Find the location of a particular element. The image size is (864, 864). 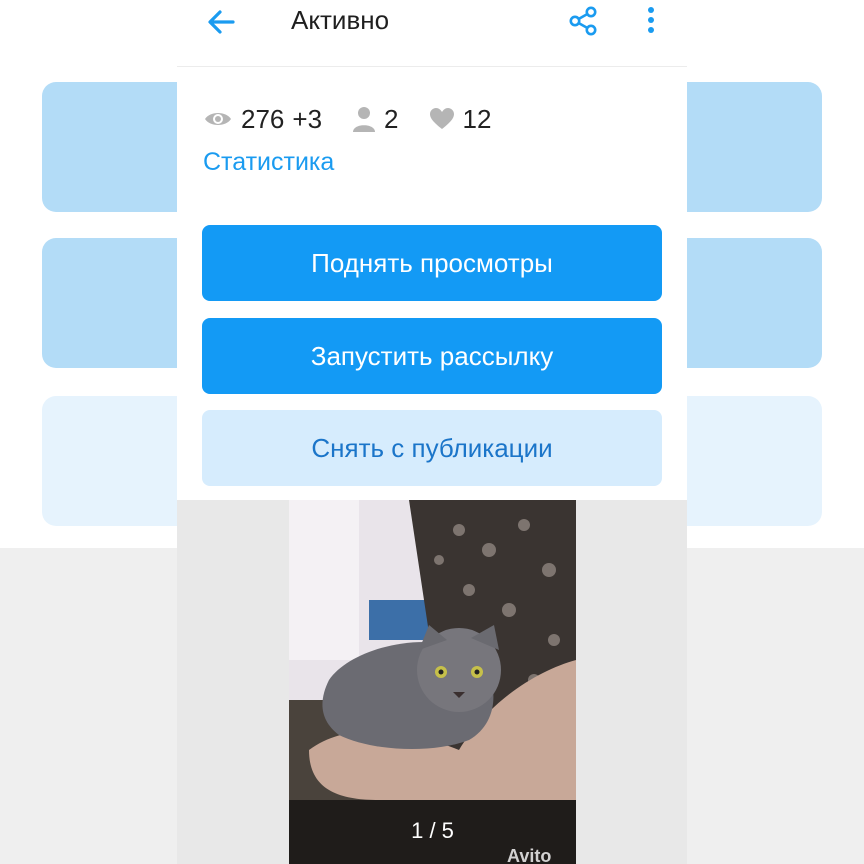

favorites-count: 12 is located at coordinates (477, 118).